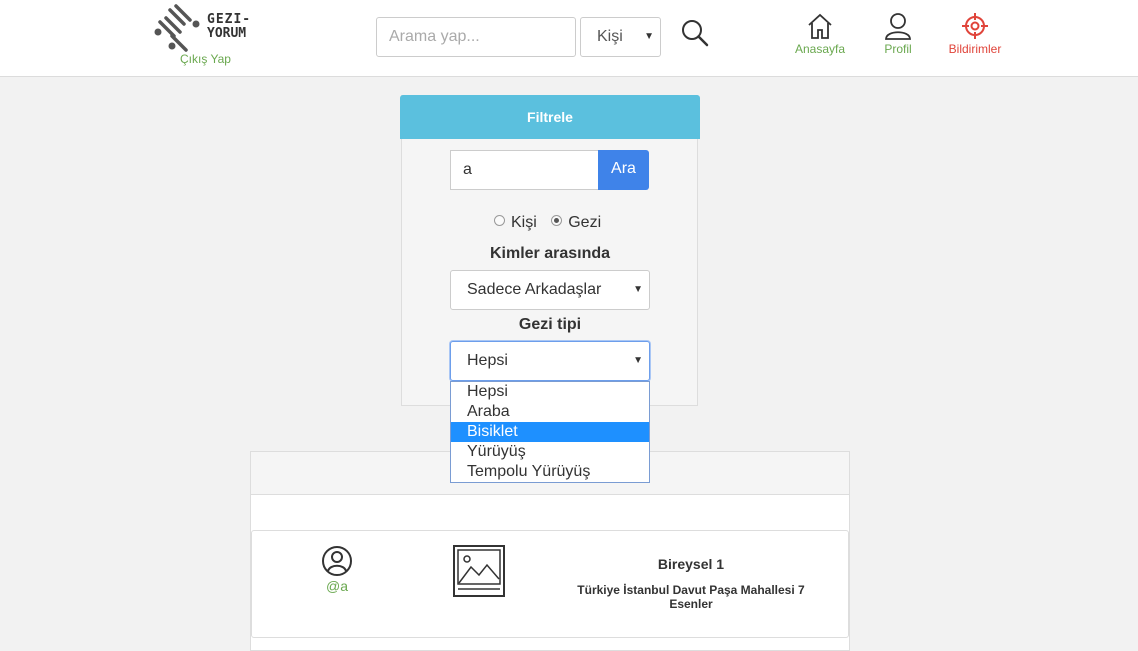 The height and width of the screenshot is (651, 1138). I want to click on radio-gezi-circle, so click(557, 221).